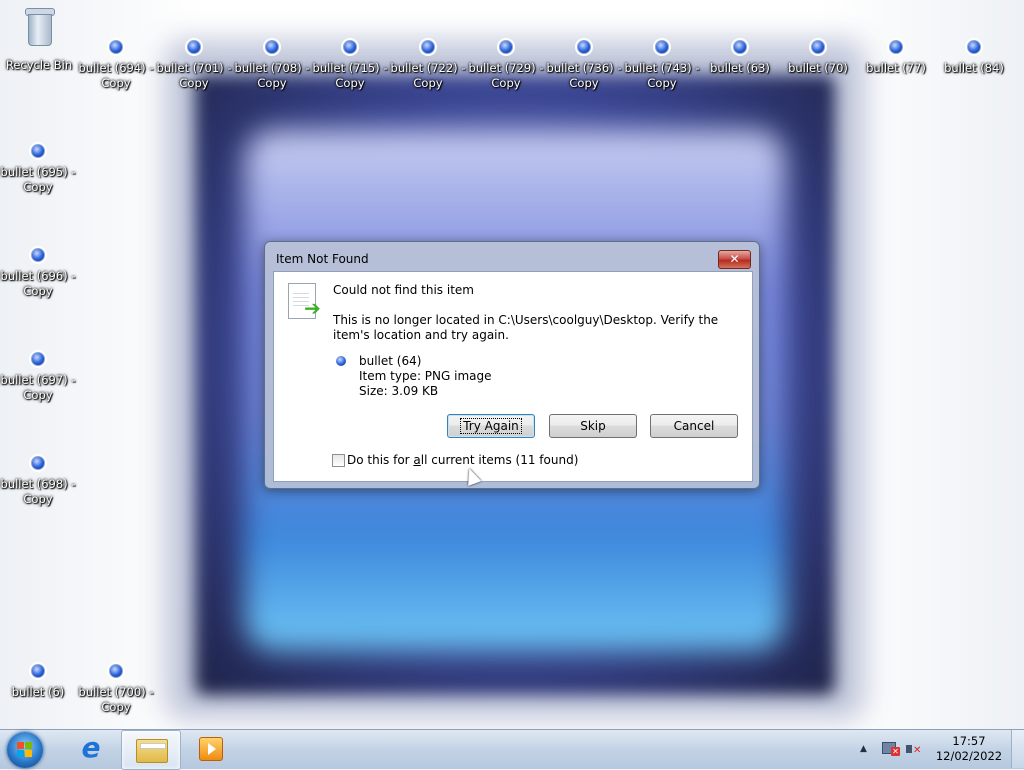 This screenshot has height=770, width=1024. What do you see at coordinates (38, 682) in the screenshot?
I see `desktop-icon-file: bullet (6)` at bounding box center [38, 682].